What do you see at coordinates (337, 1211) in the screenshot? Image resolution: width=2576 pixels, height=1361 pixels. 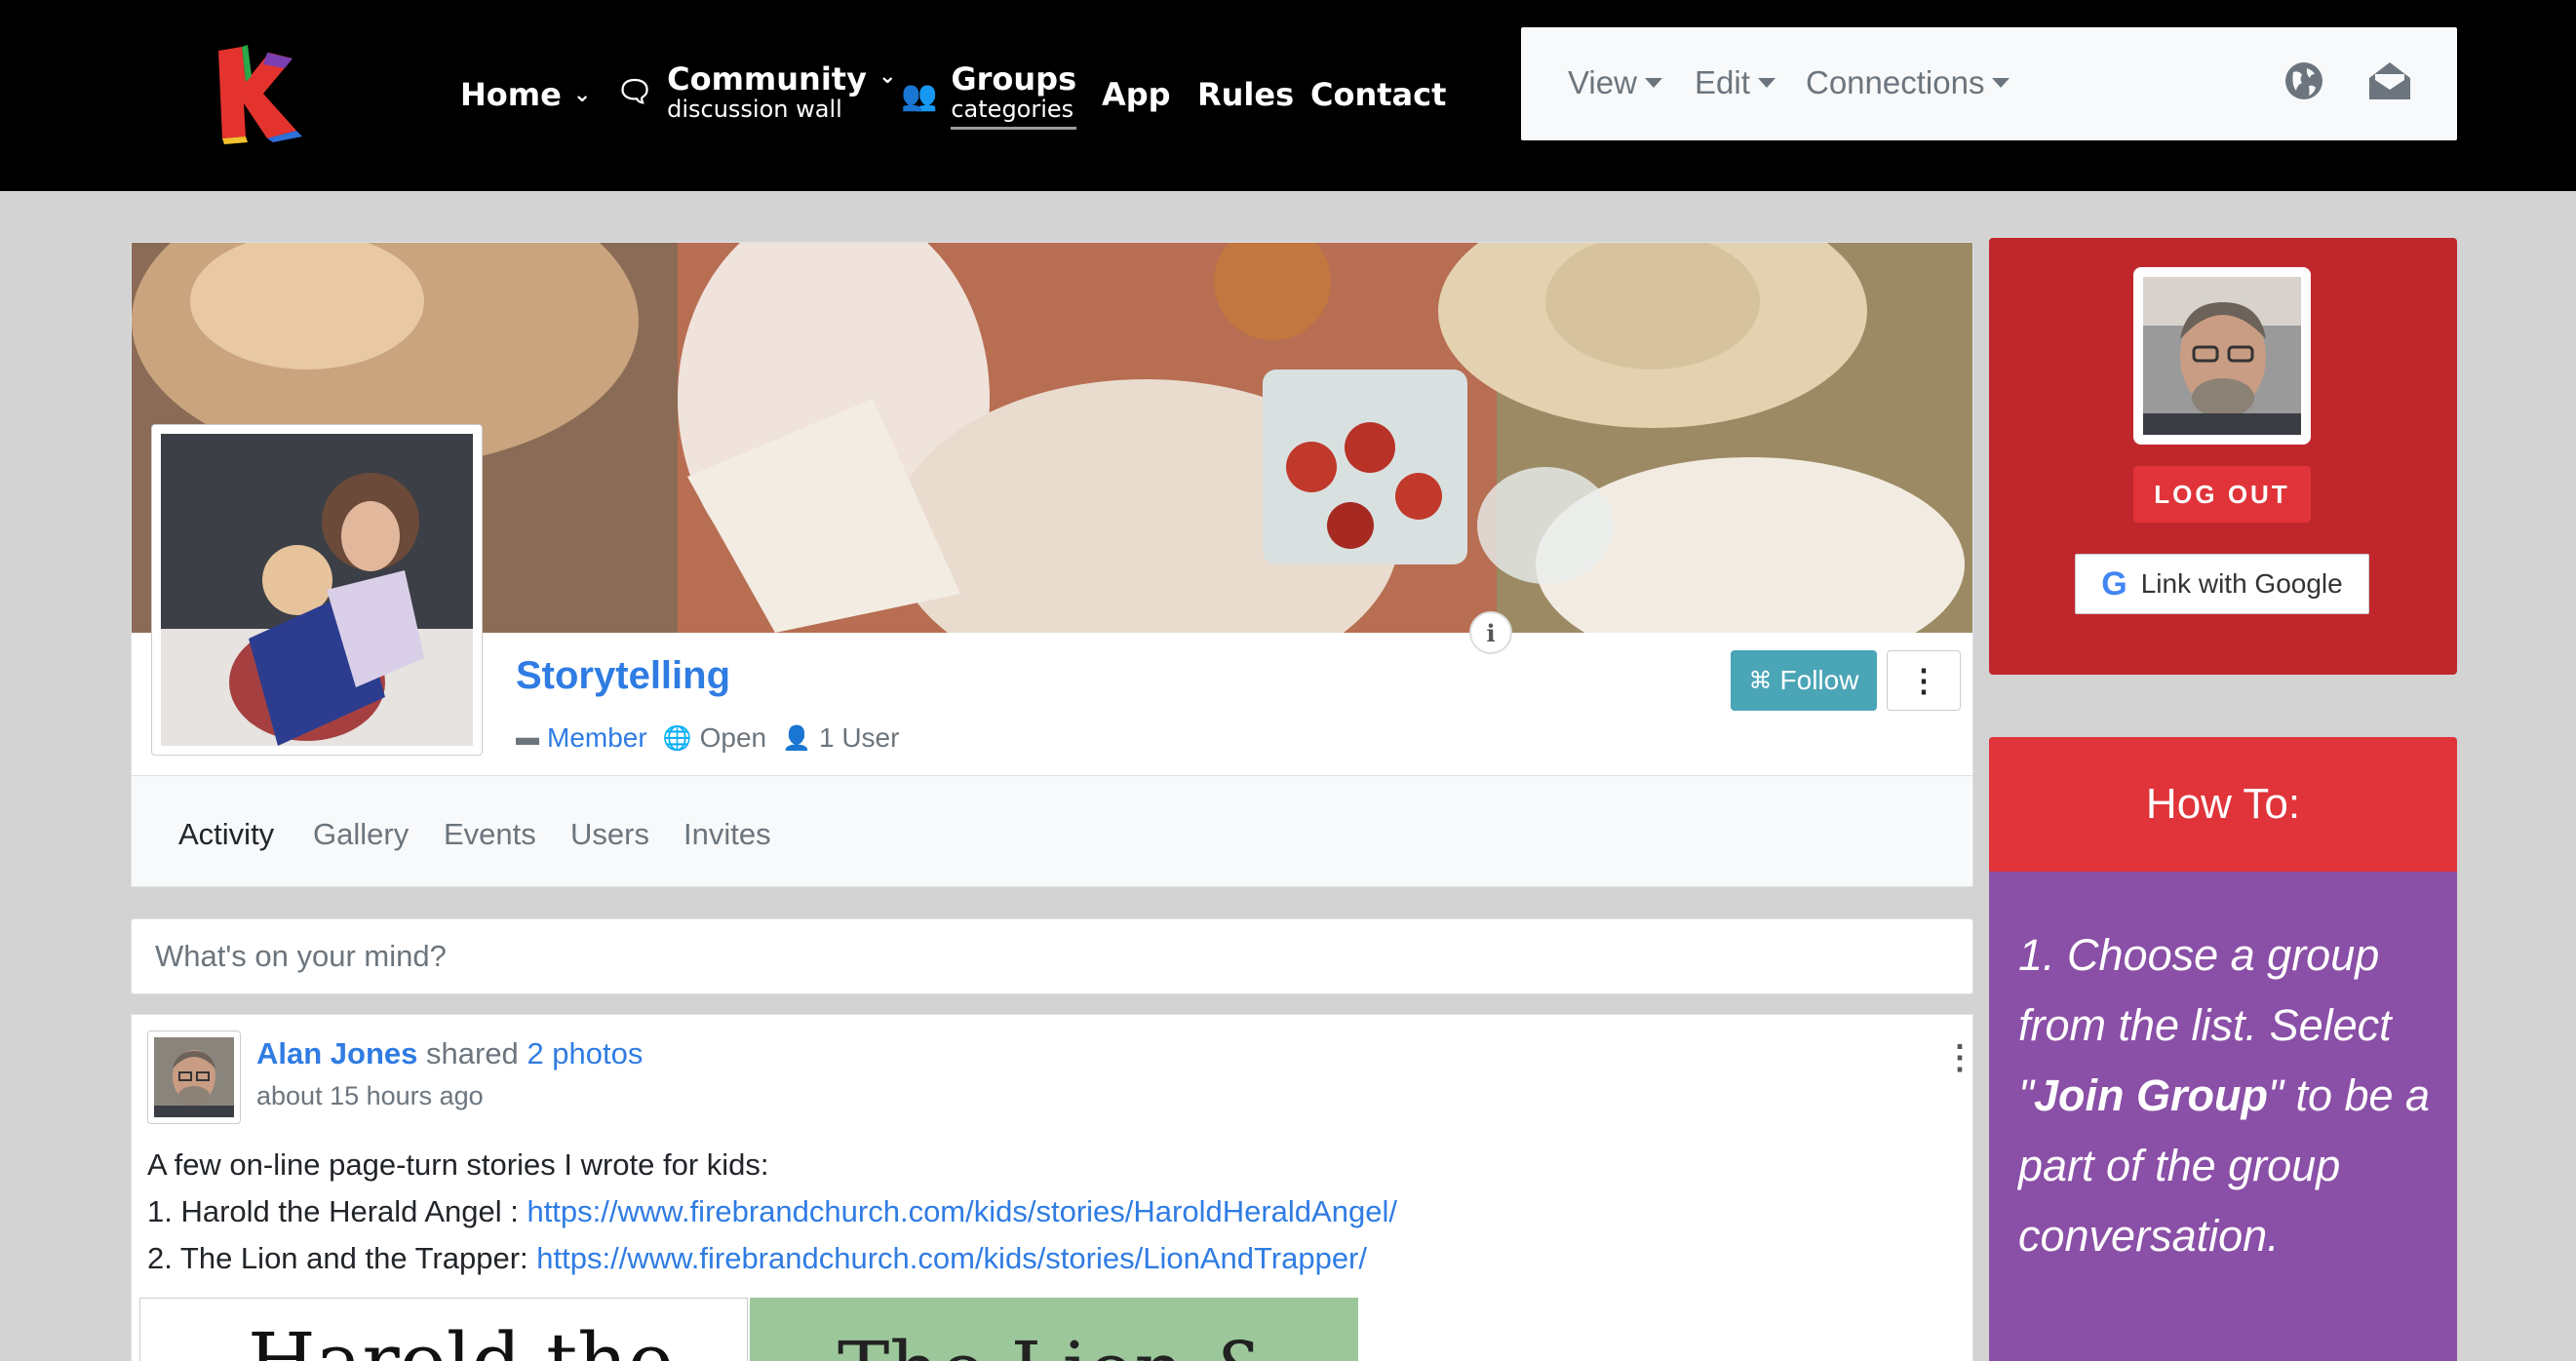 I see `post-line-1-prefix: 1. Harold the Herald Angel :` at bounding box center [337, 1211].